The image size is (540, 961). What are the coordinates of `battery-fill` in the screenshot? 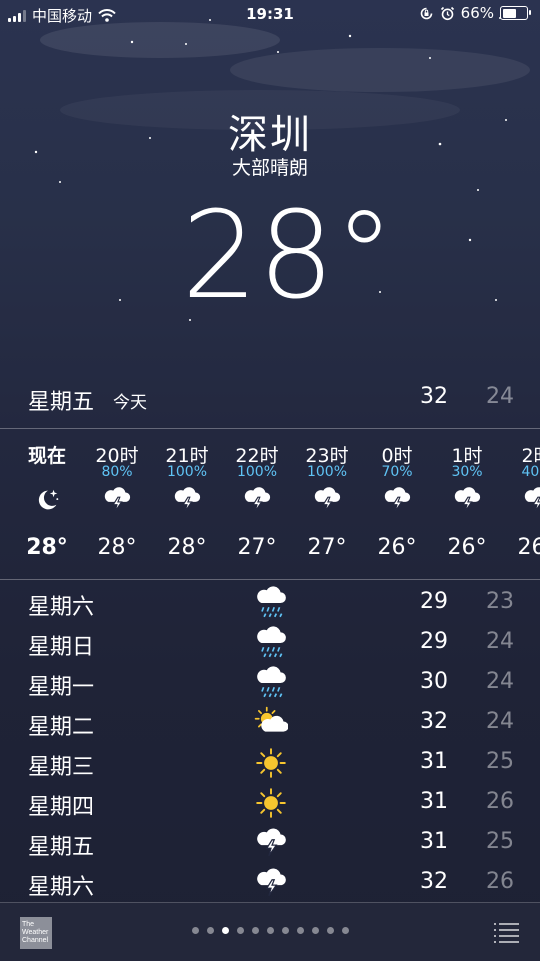 It's located at (509, 13).